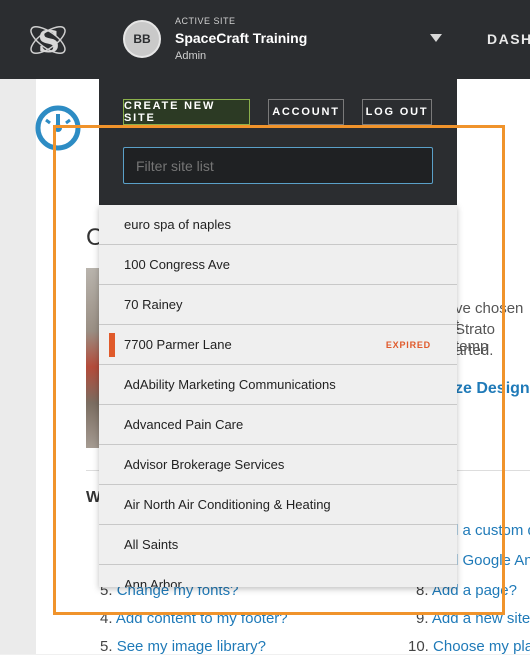 The image size is (530, 655). What do you see at coordinates (278, 465) in the screenshot?
I see `site-list-item: Advisor Brokerage Services` at bounding box center [278, 465].